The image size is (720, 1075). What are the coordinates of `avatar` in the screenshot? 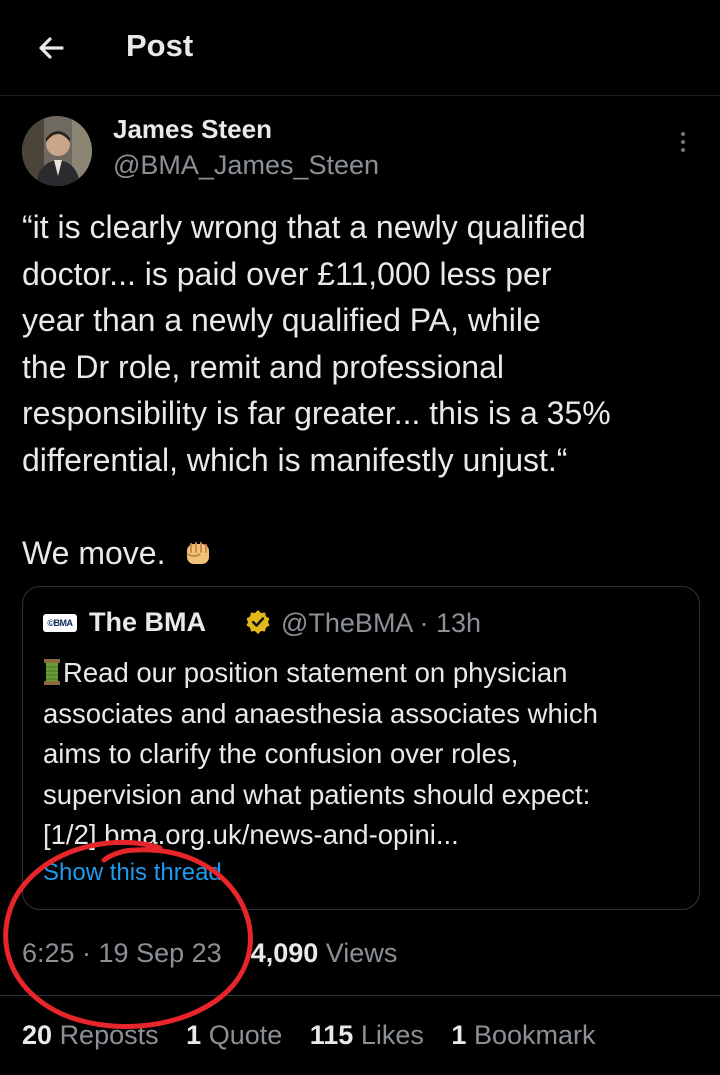 It's located at (57, 151).